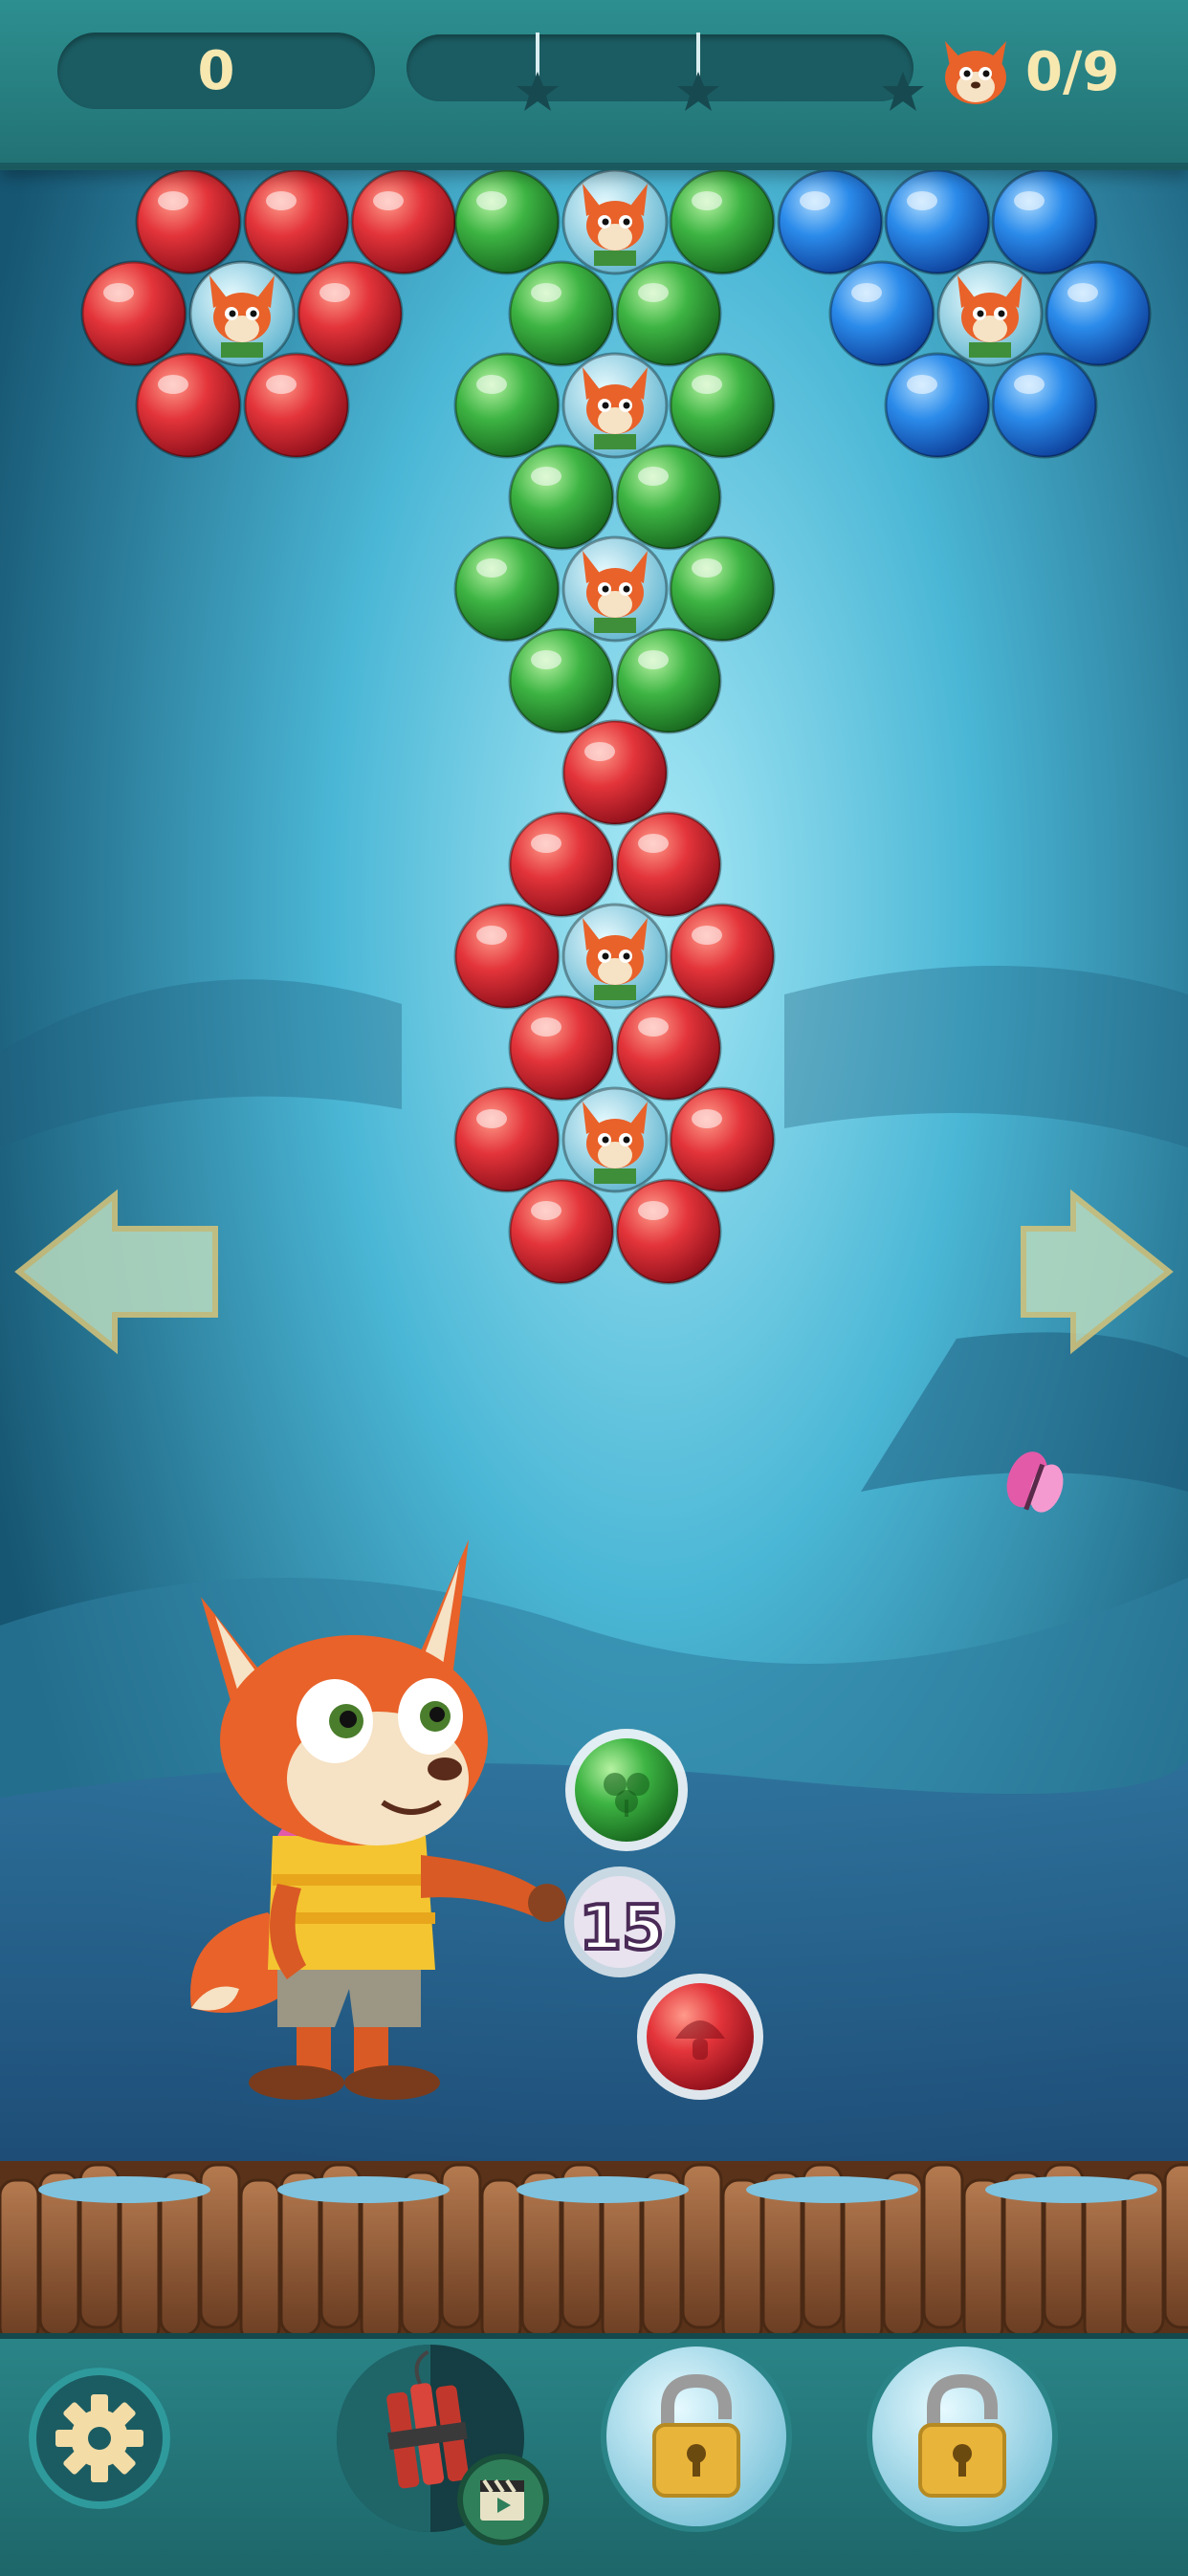  Describe the element at coordinates (594, 2253) in the screenshot. I see `log-platform` at that location.